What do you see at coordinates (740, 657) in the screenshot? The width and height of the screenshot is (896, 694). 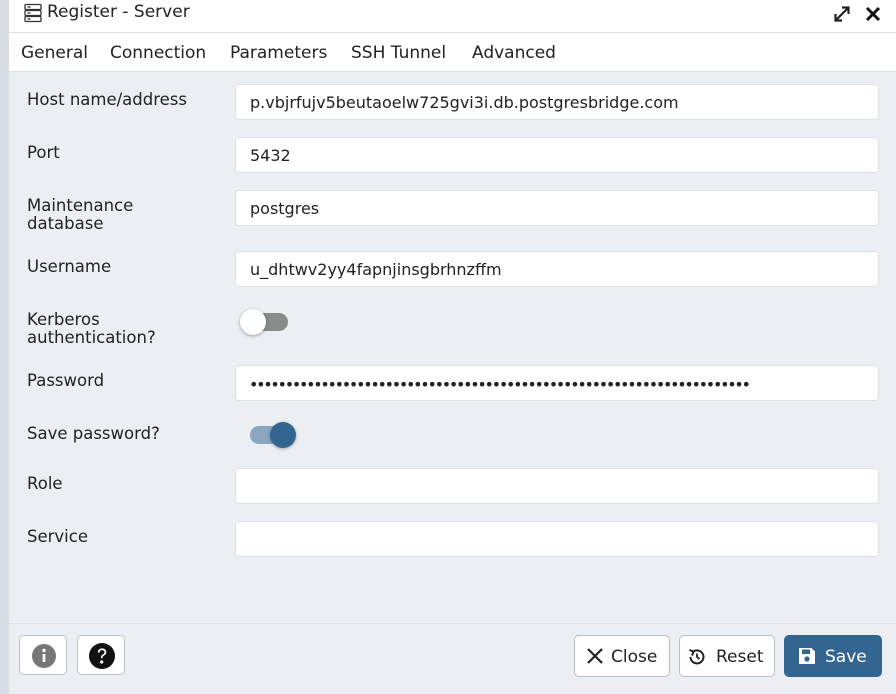 I see `reset-button-label: Reset` at bounding box center [740, 657].